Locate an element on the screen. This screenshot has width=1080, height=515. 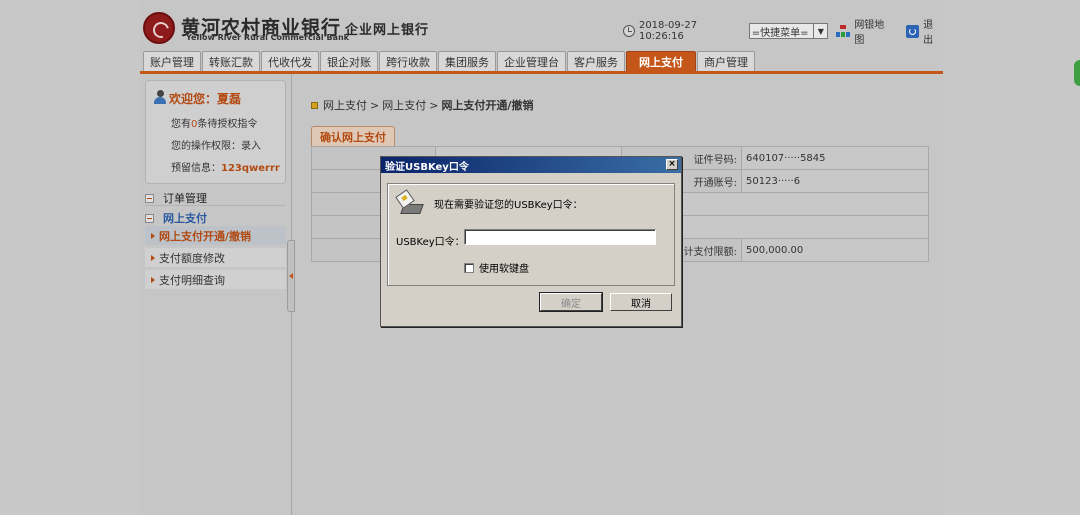
sidebar-item-detail-query: 支付明细查询 is located at coordinates (215, 279).